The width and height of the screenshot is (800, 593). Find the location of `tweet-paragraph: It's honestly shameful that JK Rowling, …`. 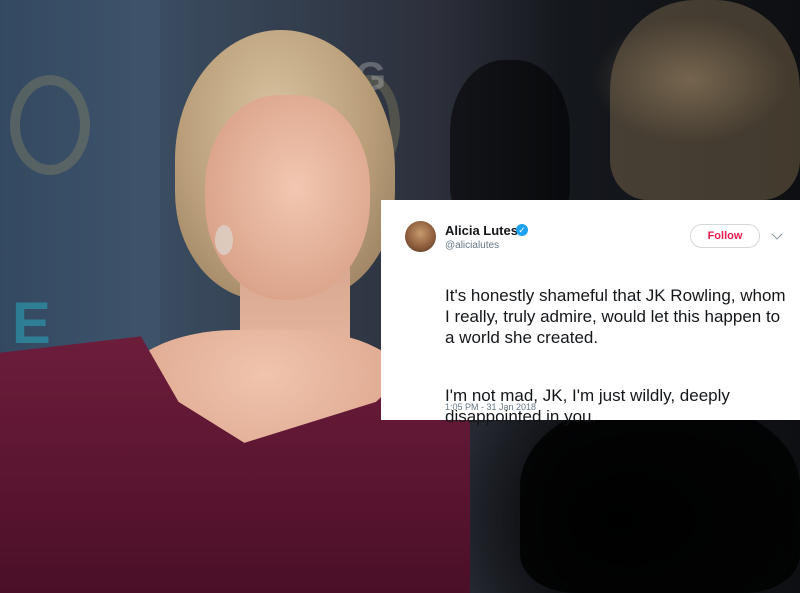

tweet-paragraph: It's honestly shameful that JK Rowling, … is located at coordinates (615, 316).